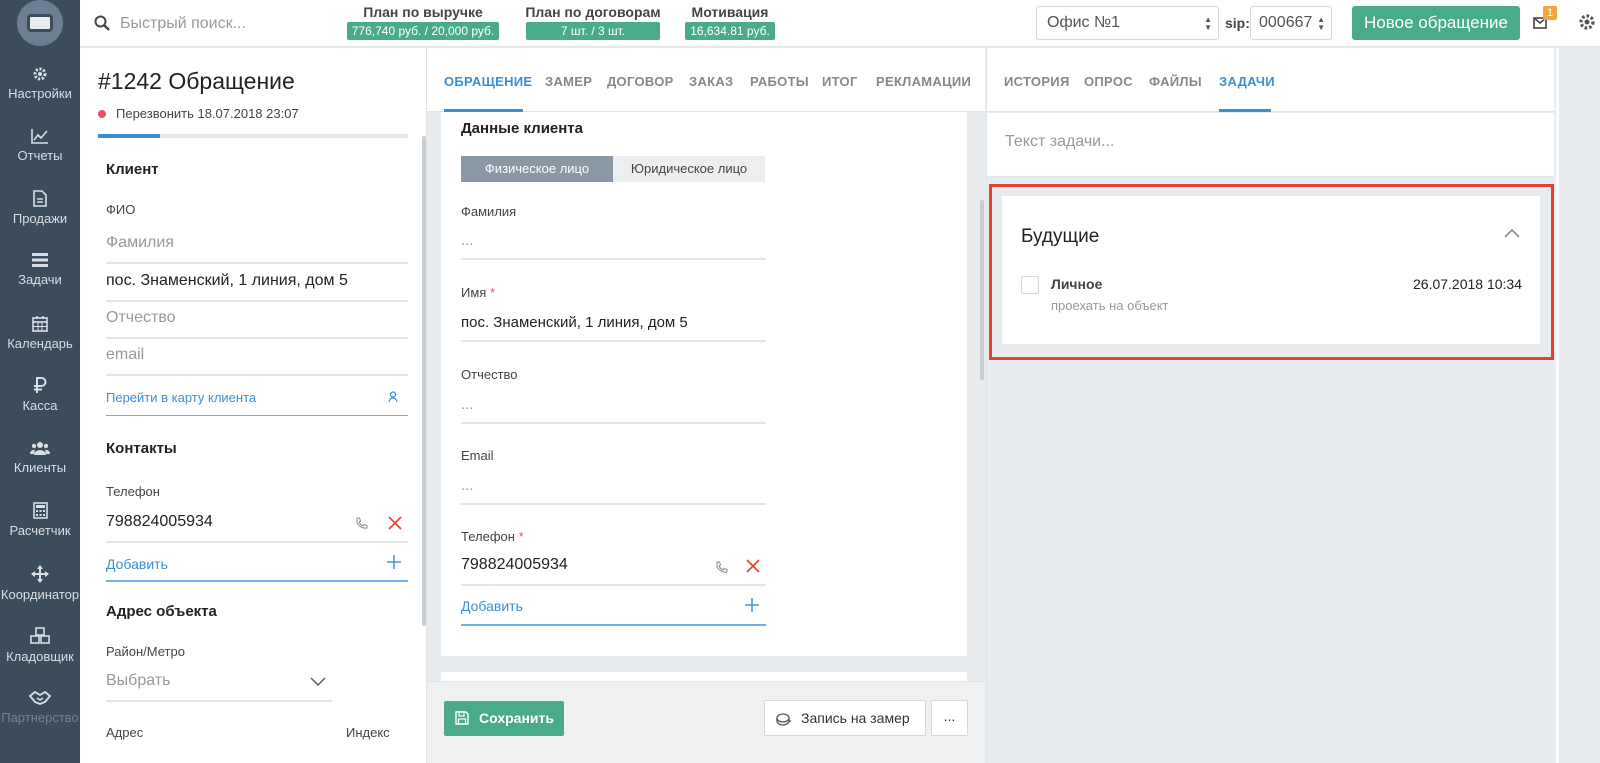 This screenshot has width=1600, height=763. I want to click on sip-select: 000667 ▲ ▼, so click(1291, 23).